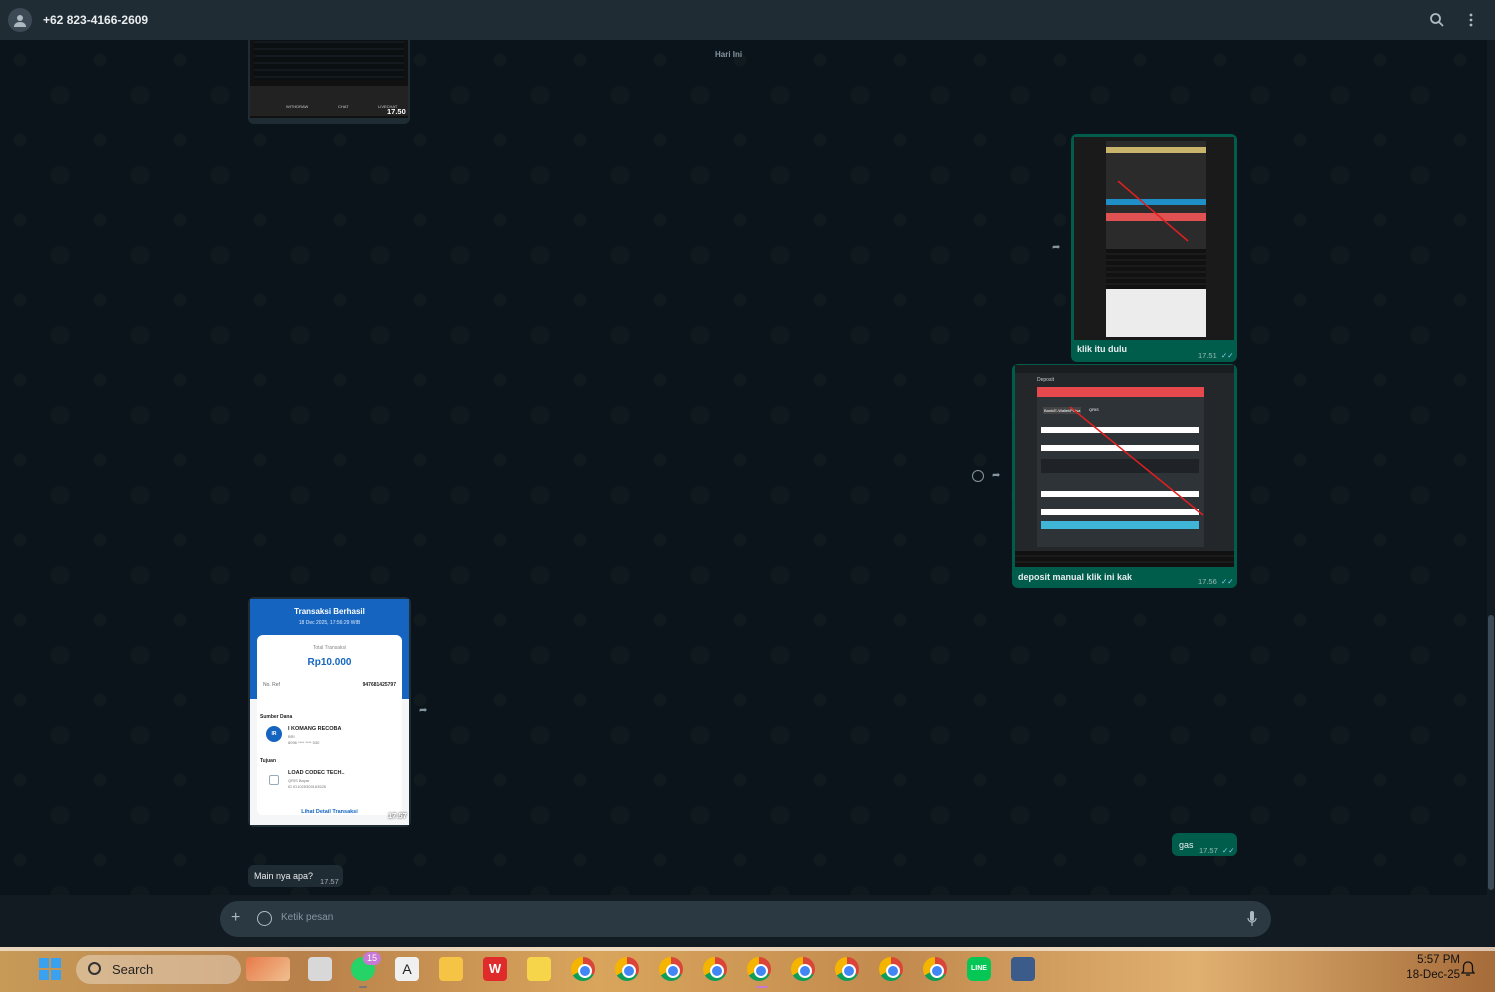 Image resolution: width=1495 pixels, height=992 pixels. What do you see at coordinates (451, 969) in the screenshot?
I see `file-explorer-icon` at bounding box center [451, 969].